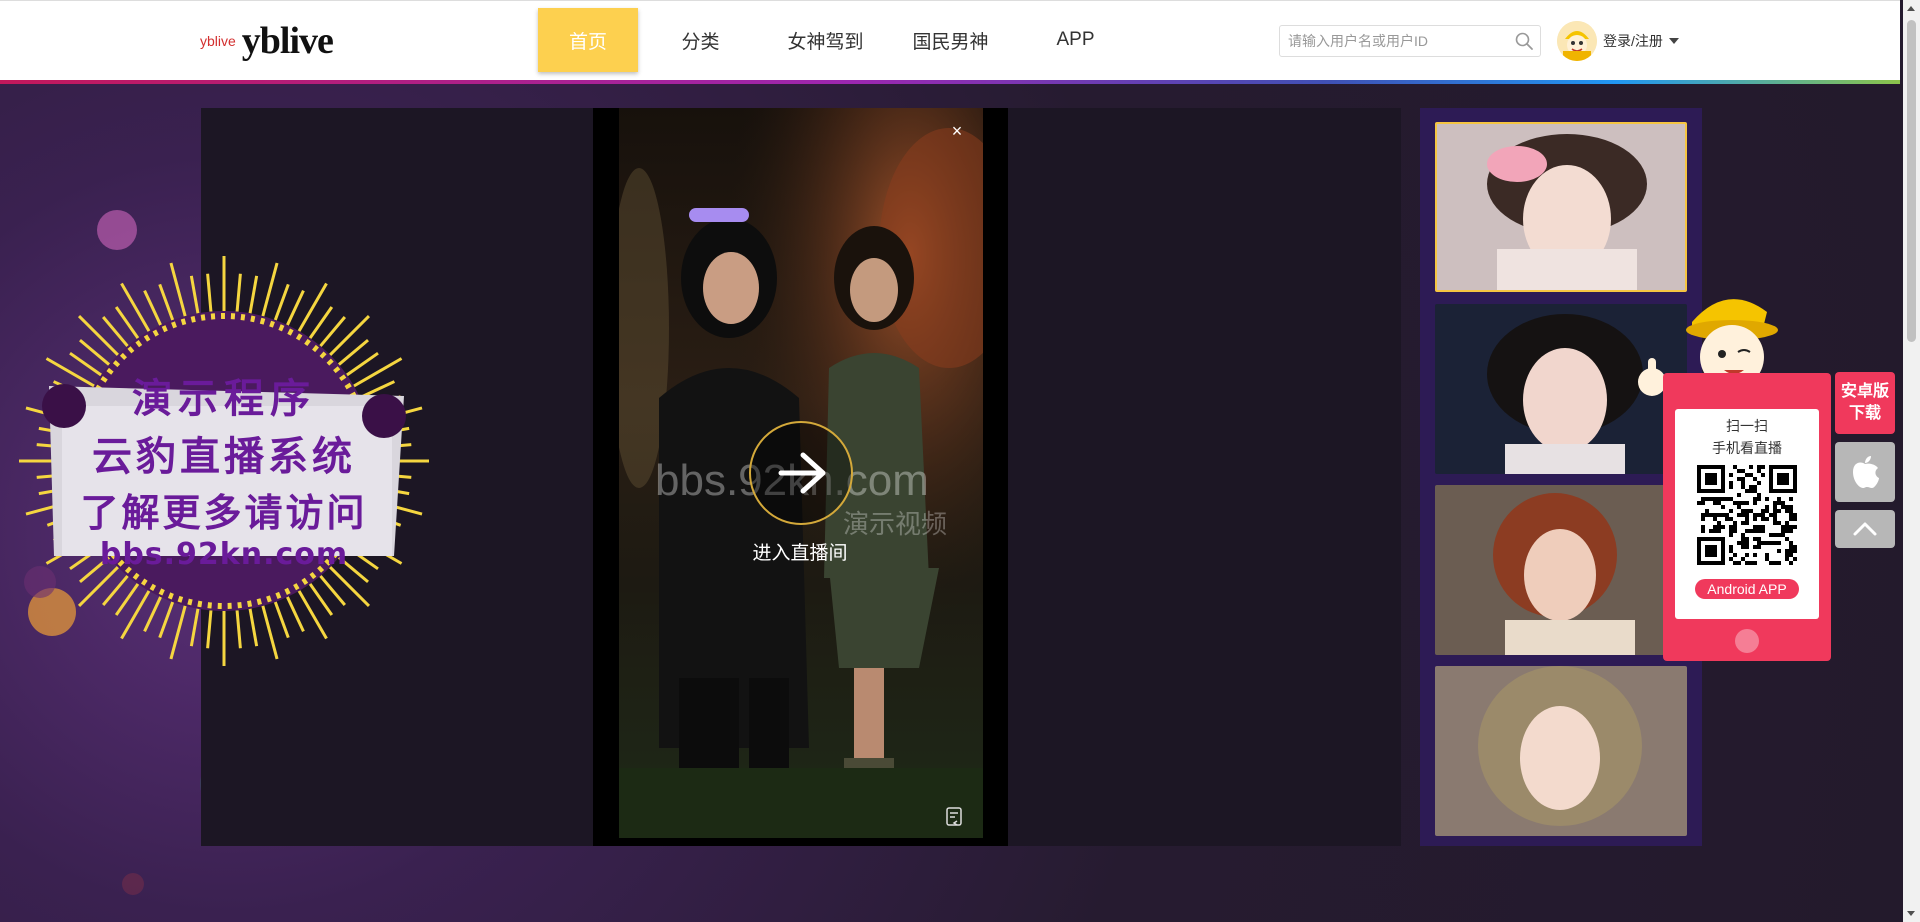  I want to click on qr-code-icon, so click(1747, 515).